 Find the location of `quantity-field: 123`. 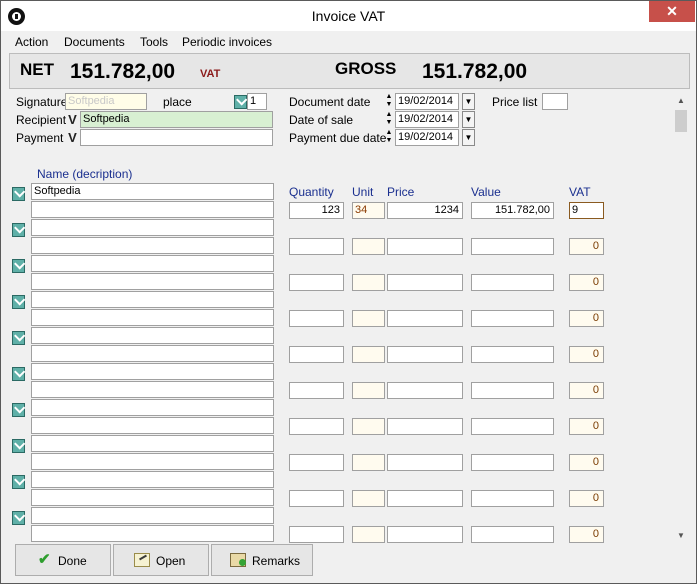

quantity-field: 123 is located at coordinates (316, 210).